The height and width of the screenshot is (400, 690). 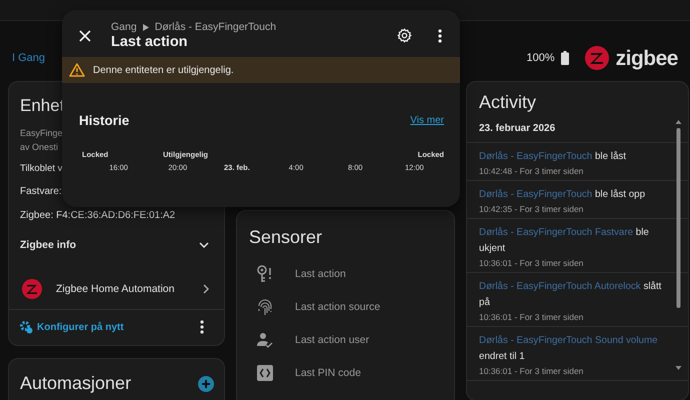 What do you see at coordinates (39, 147) in the screenshot?
I see `device-info-line: av Onesti` at bounding box center [39, 147].